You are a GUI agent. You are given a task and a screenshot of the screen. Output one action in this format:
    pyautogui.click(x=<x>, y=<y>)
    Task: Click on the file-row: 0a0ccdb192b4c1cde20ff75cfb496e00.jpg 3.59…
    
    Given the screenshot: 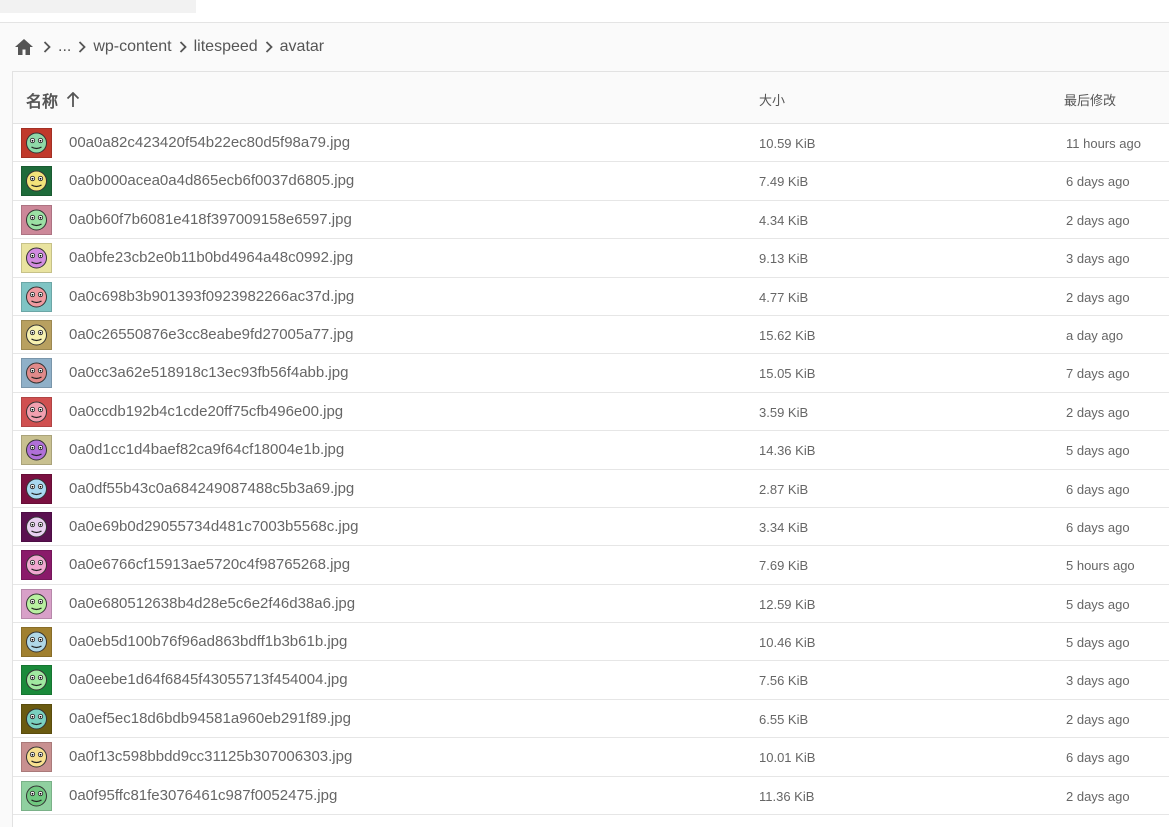 What is the action you would take?
    pyautogui.click(x=591, y=412)
    